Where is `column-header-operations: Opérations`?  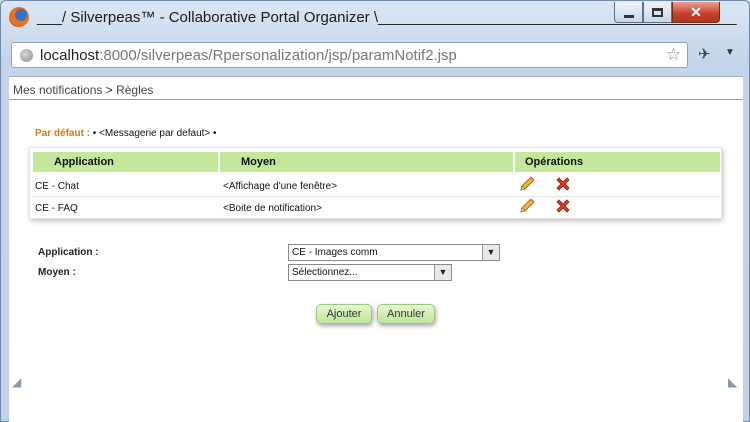
column-header-operations: Opérations is located at coordinates (617, 162).